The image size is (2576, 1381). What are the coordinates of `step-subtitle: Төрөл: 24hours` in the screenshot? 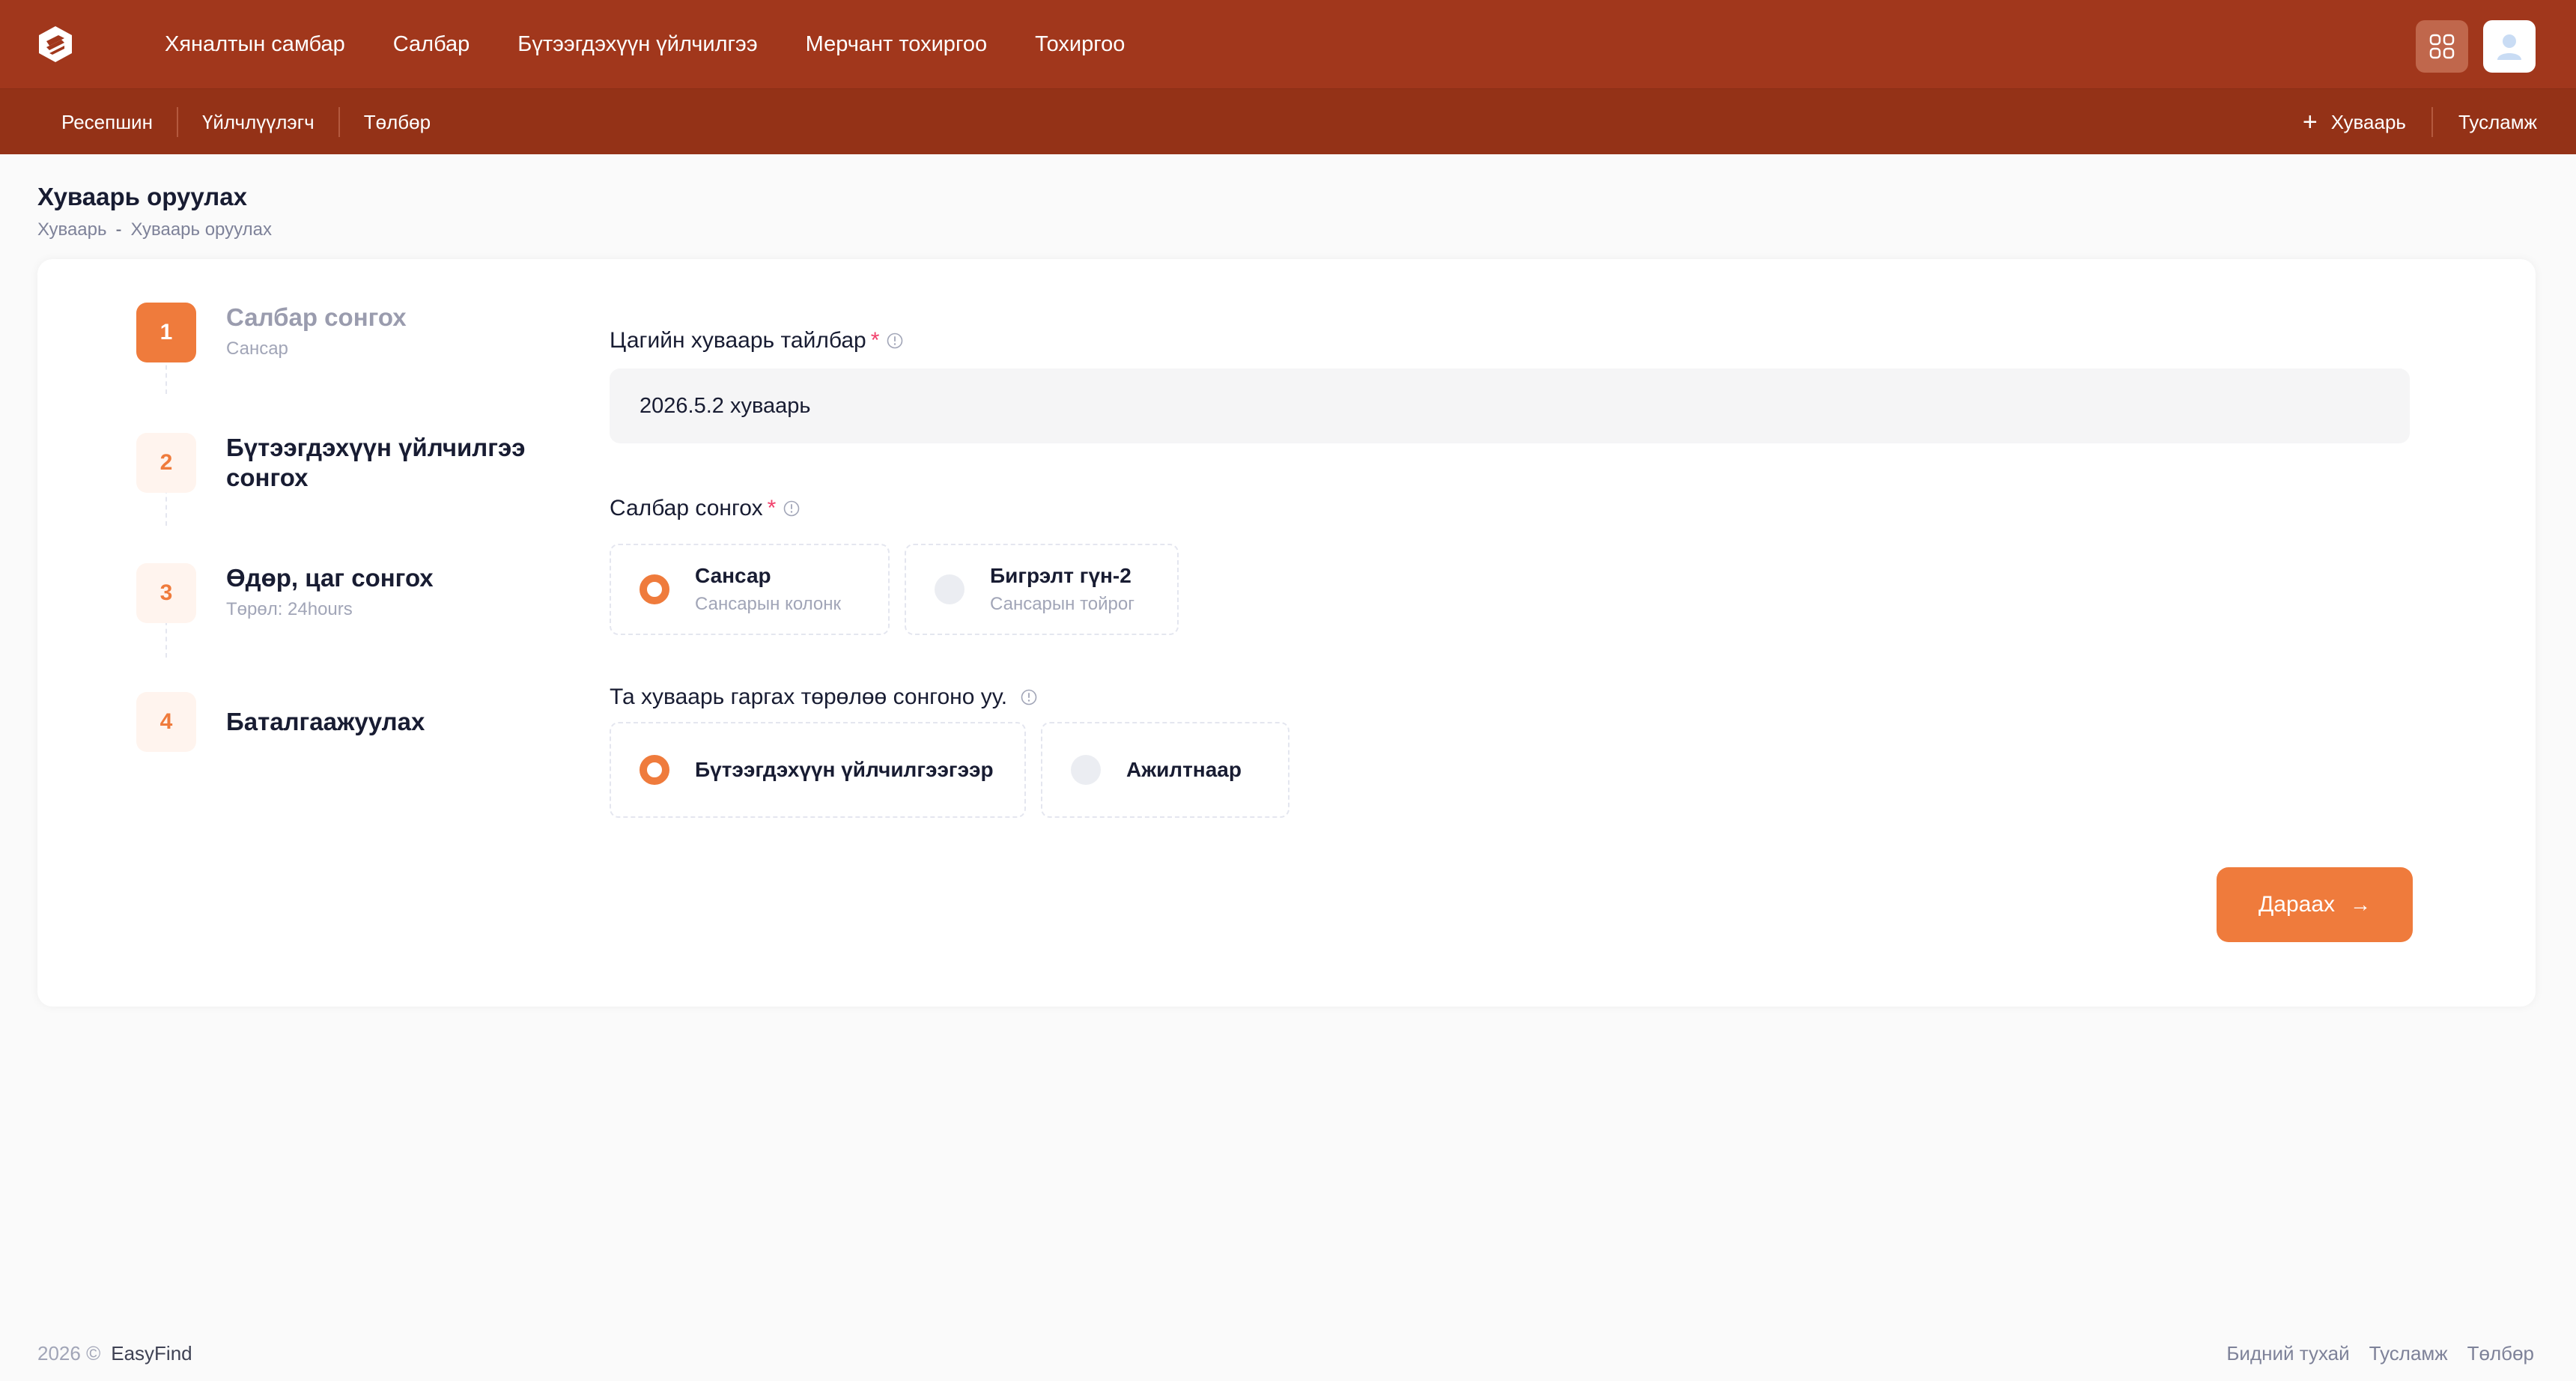 It's located at (289, 609).